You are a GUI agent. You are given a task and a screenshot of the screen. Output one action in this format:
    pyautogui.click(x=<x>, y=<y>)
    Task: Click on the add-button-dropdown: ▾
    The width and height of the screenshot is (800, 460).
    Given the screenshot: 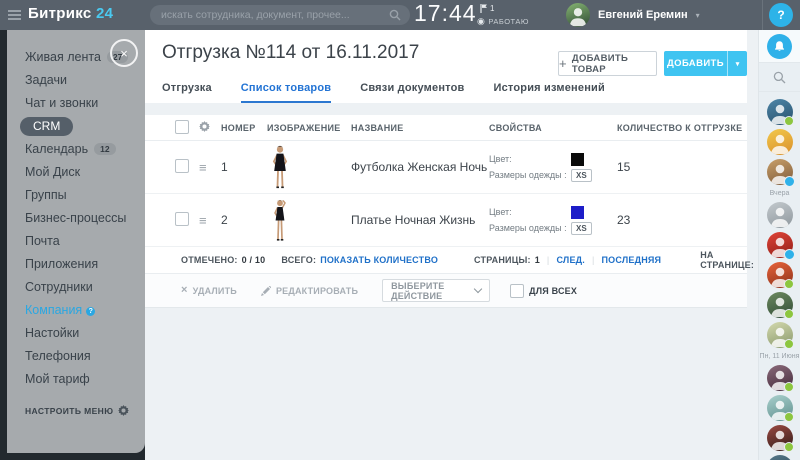 What is the action you would take?
    pyautogui.click(x=737, y=63)
    